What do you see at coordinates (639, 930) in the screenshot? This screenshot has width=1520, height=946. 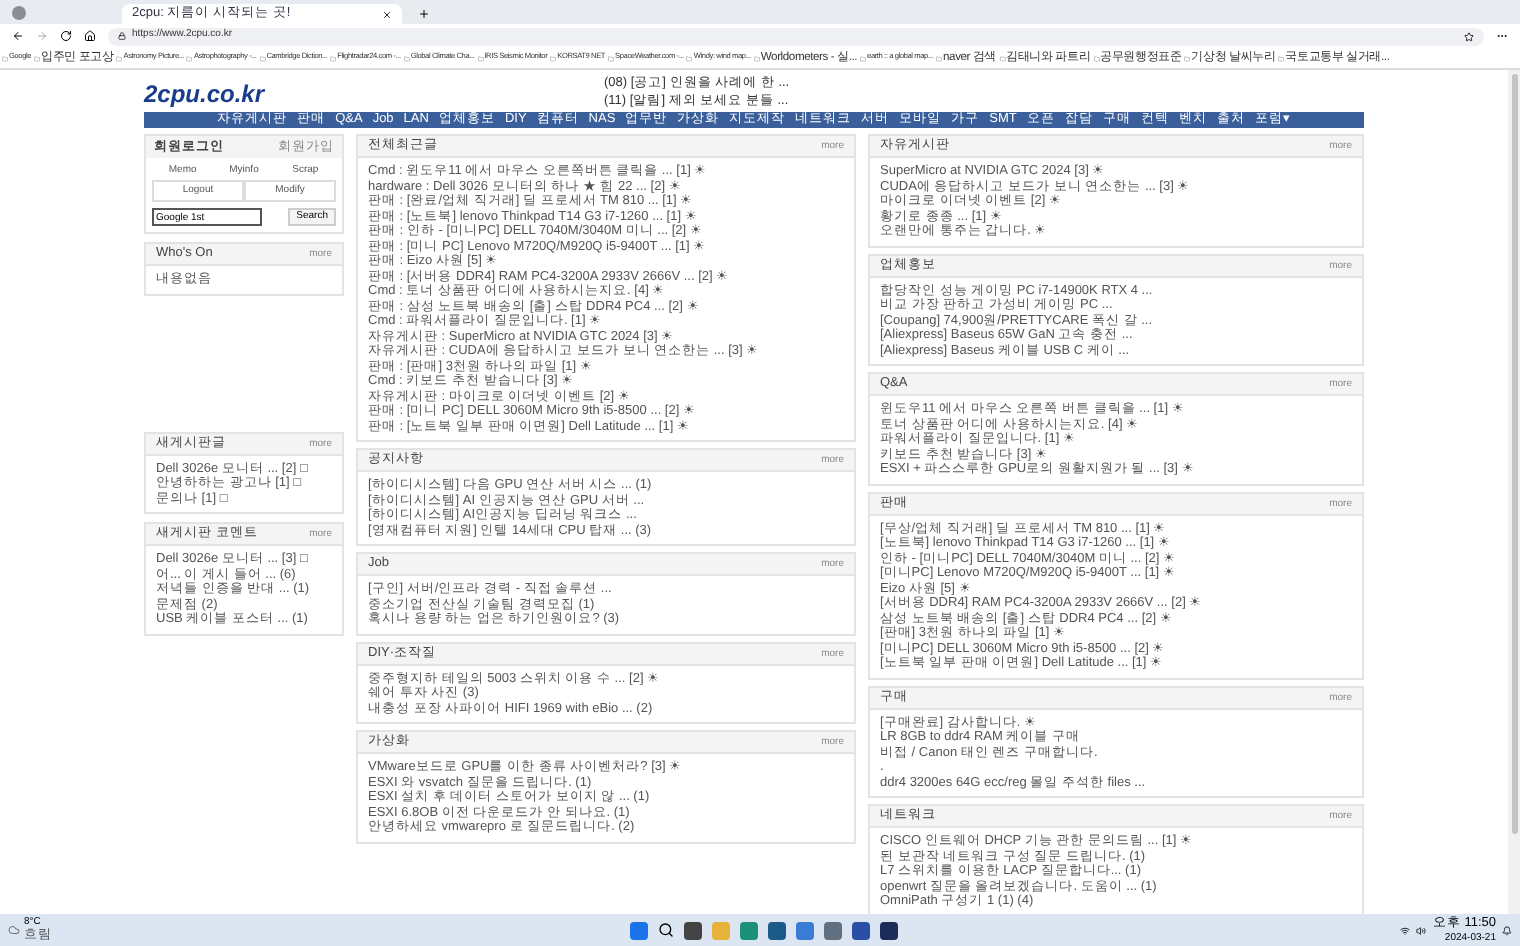 I see `start-icon` at bounding box center [639, 930].